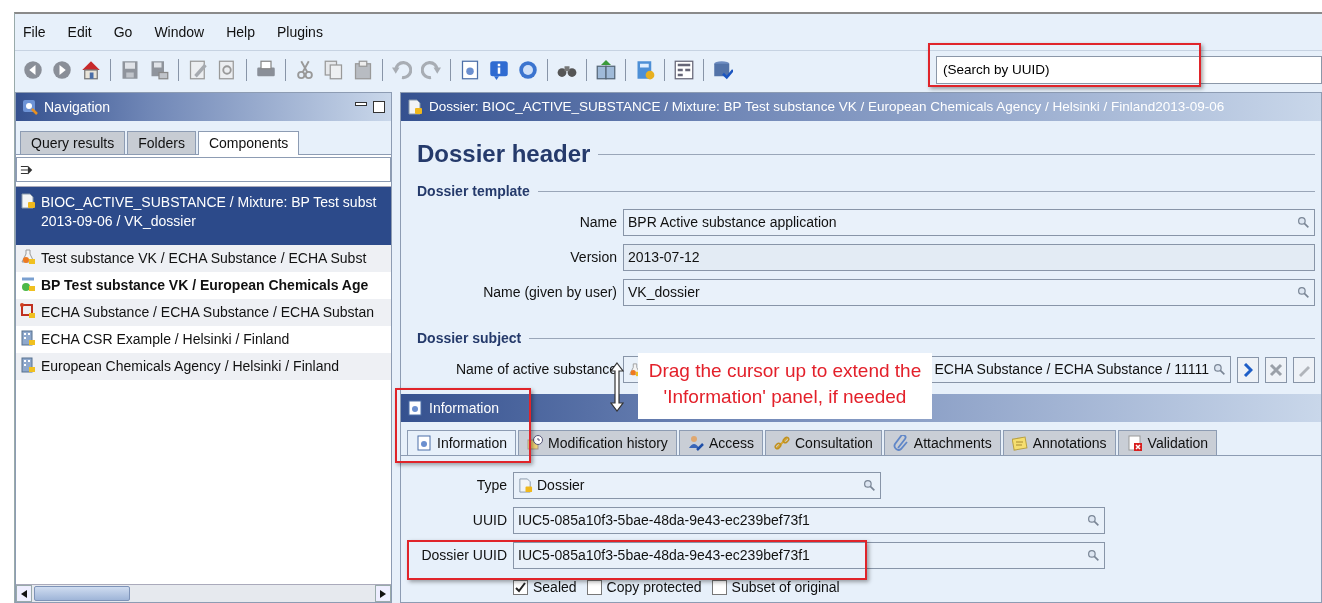  What do you see at coordinates (597, 222) in the screenshot?
I see `field-label: Name` at bounding box center [597, 222].